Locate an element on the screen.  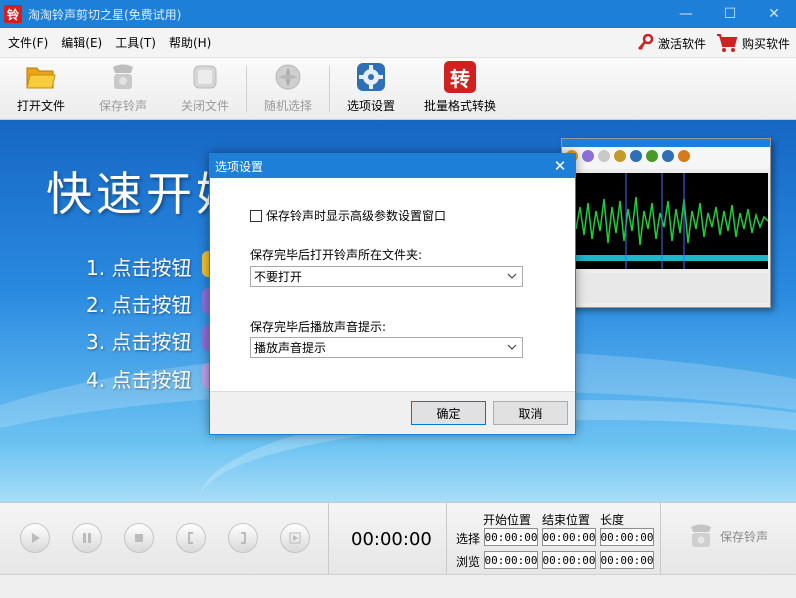
menu-help: 帮助(H) is located at coordinates (190, 42).